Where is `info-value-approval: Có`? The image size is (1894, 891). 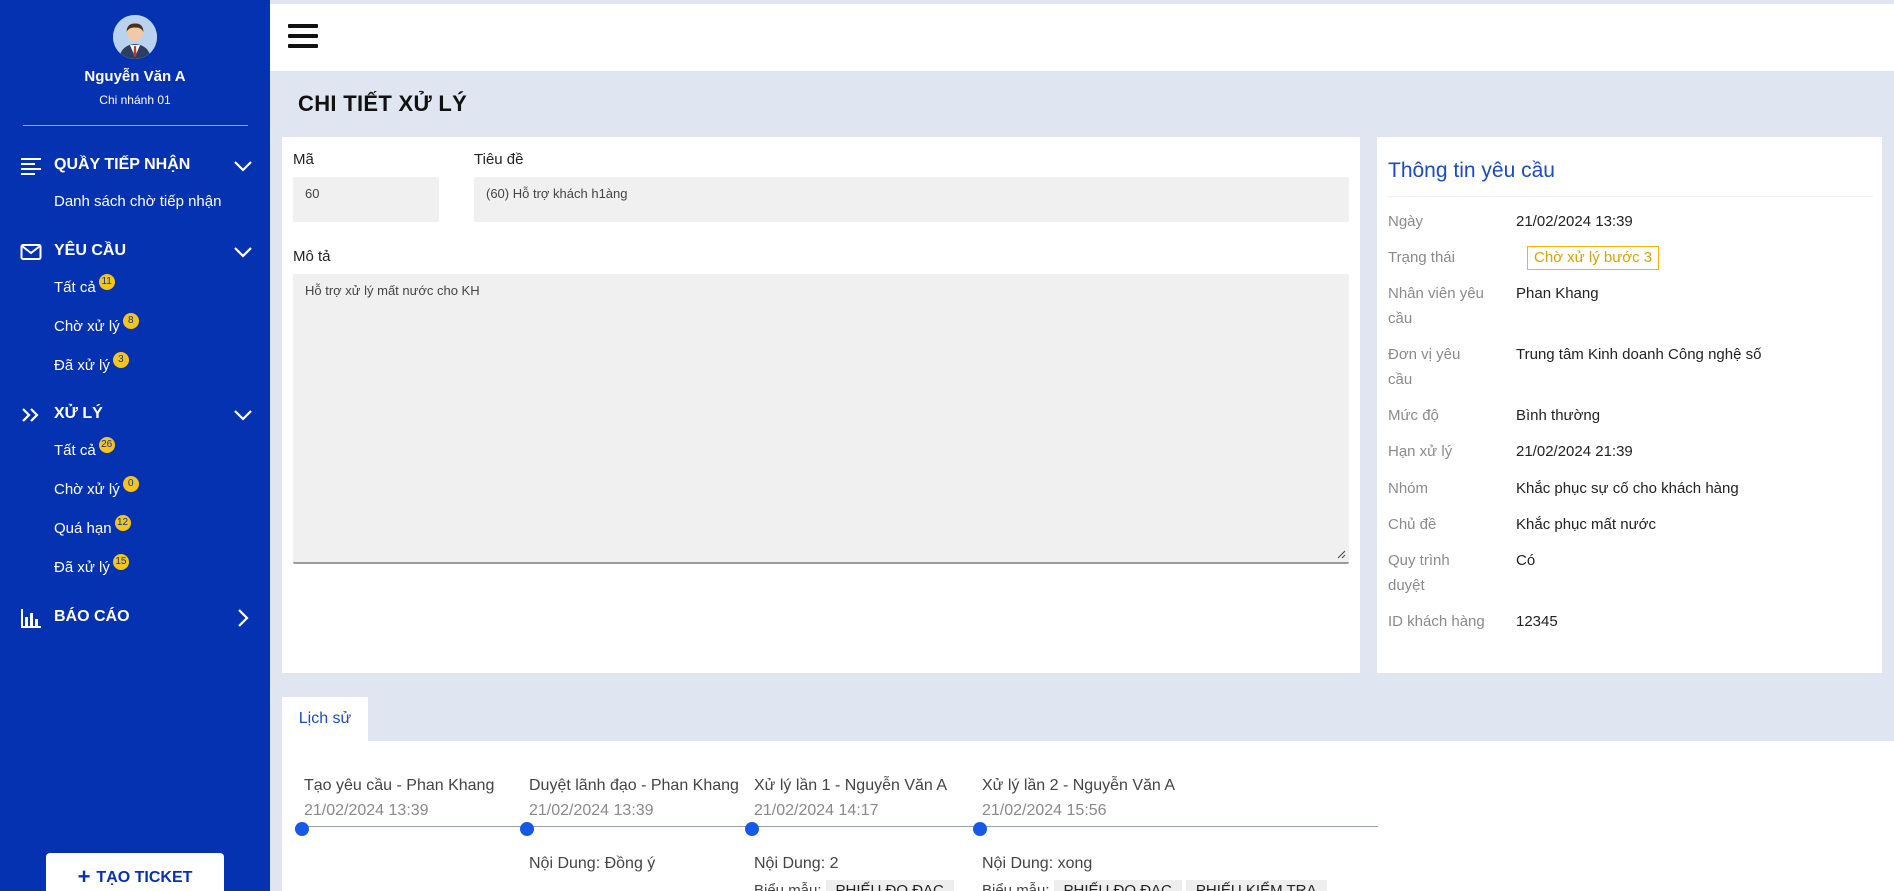
info-value-approval: Có is located at coordinates (1526, 560).